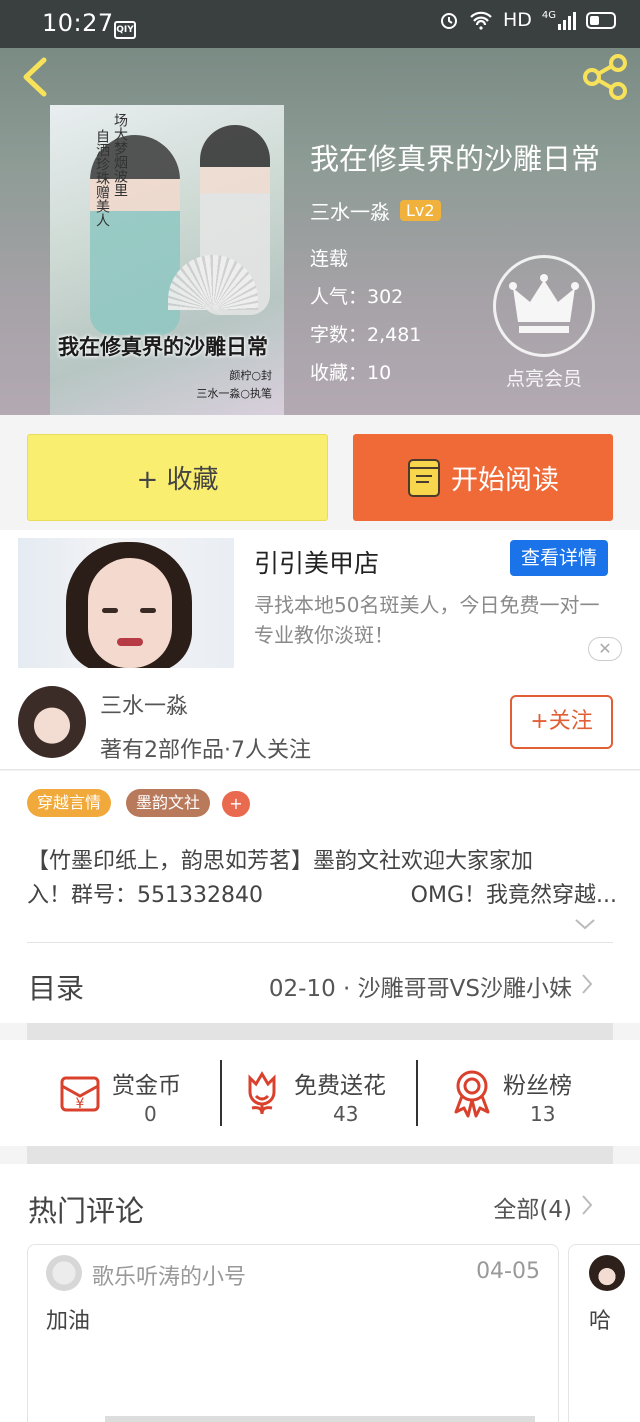  What do you see at coordinates (320, 24) in the screenshot?
I see `status-bar: 10:27 QIY HD 4G` at bounding box center [320, 24].